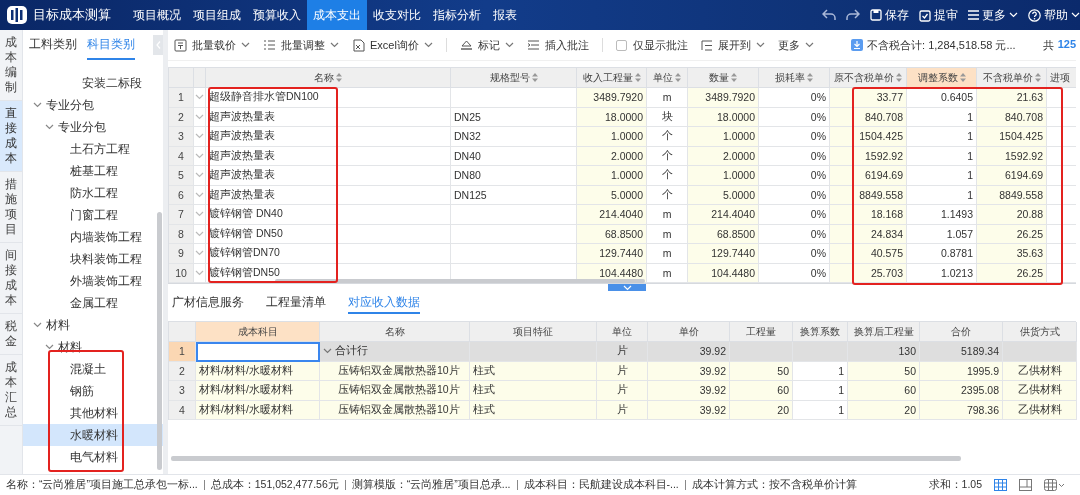  What do you see at coordinates (181, 254) in the screenshot?
I see `row-number: 9` at bounding box center [181, 254].